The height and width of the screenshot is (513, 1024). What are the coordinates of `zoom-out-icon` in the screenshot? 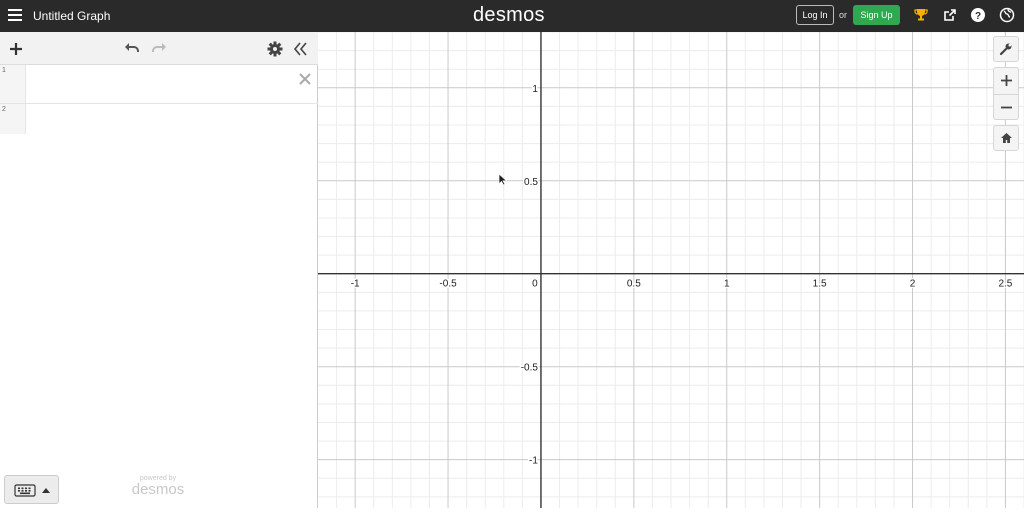 It's located at (1006, 107).